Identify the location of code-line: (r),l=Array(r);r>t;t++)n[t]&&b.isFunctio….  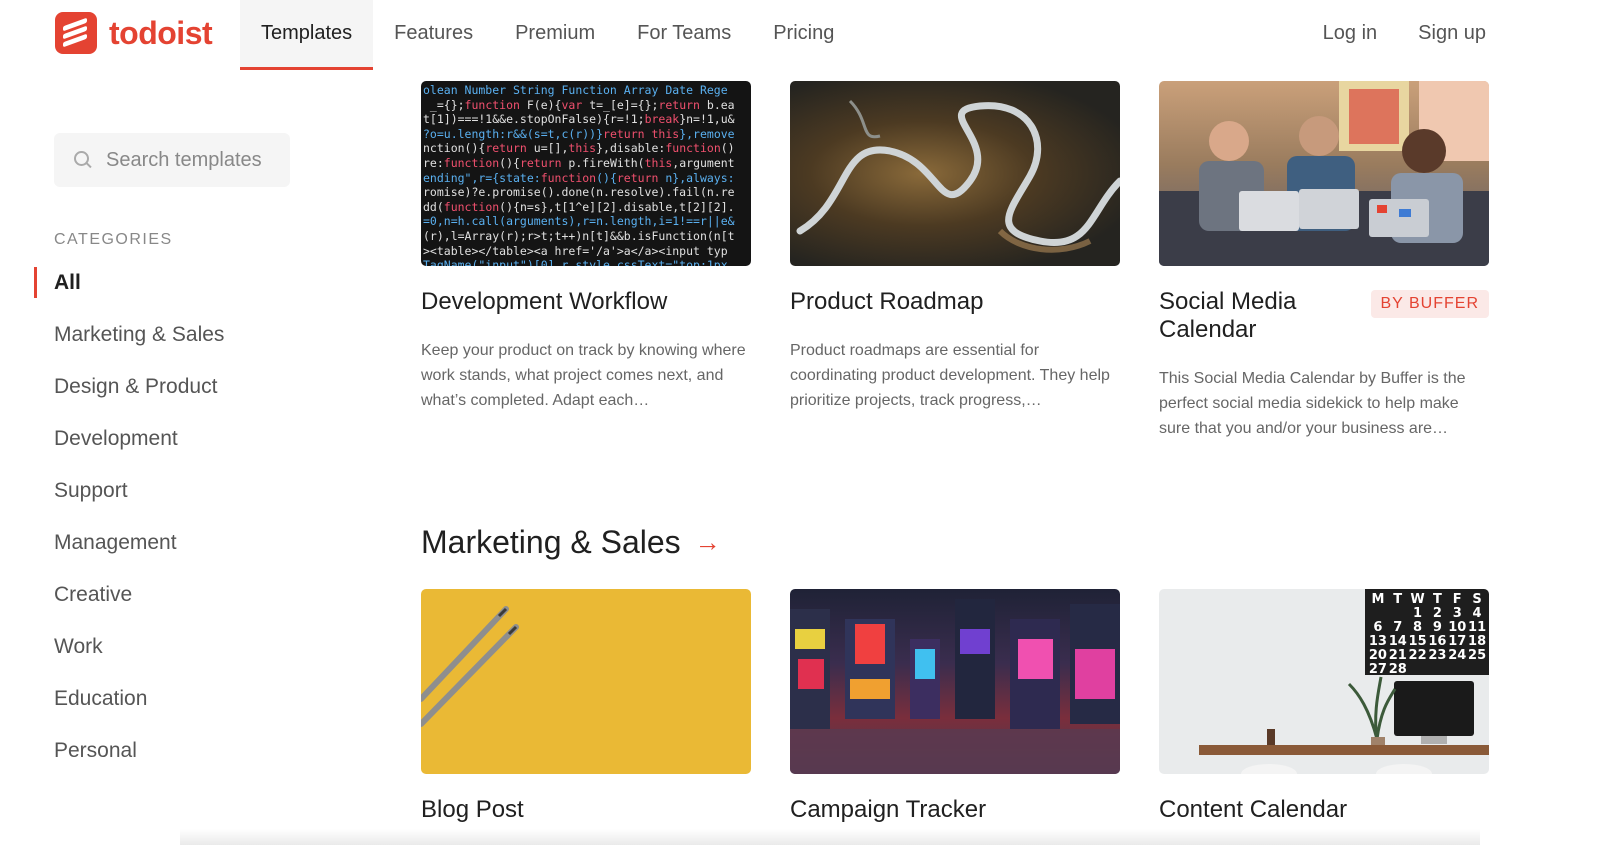
(579, 235).